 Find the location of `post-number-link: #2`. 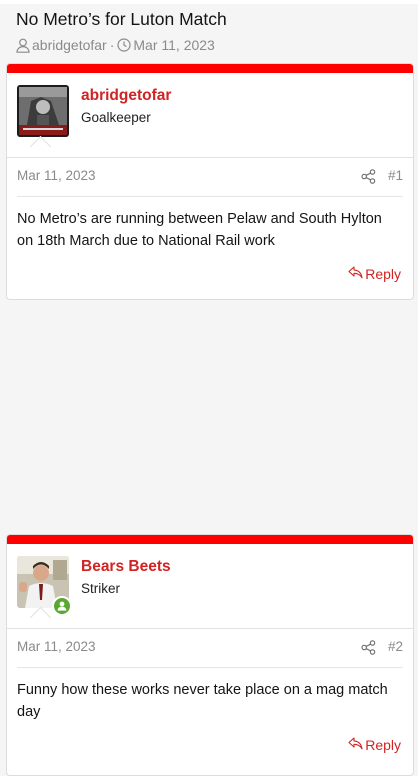

post-number-link: #2 is located at coordinates (395, 646).